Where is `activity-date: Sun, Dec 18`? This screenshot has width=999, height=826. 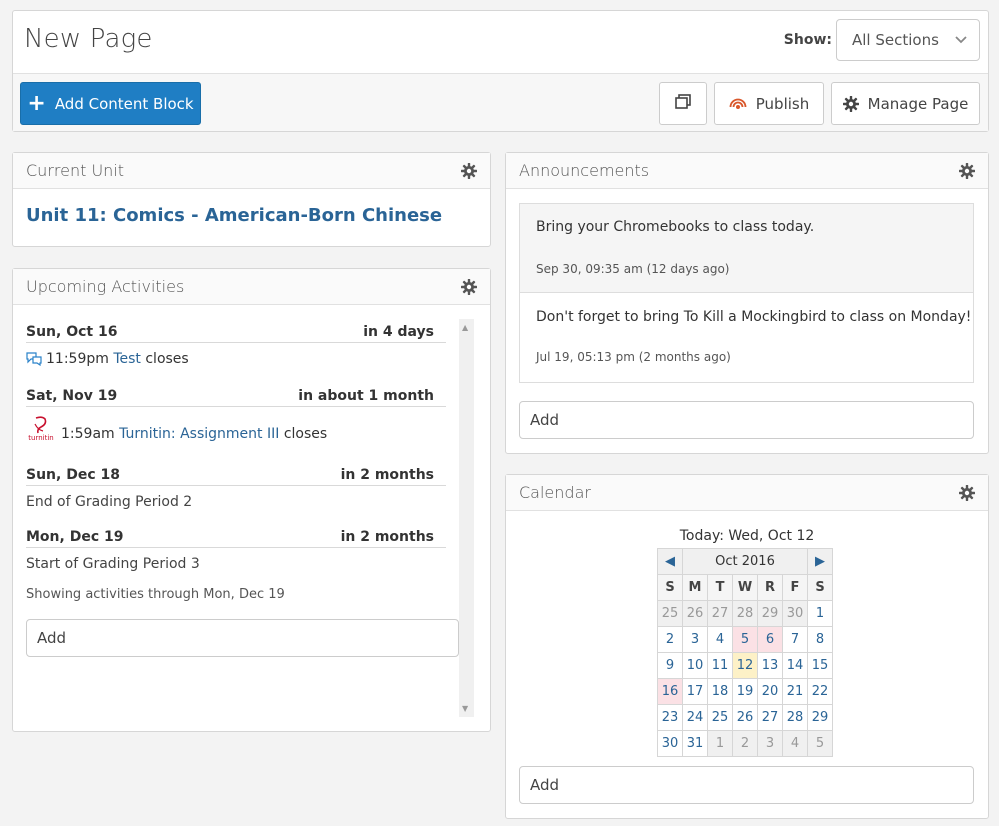 activity-date: Sun, Dec 18 is located at coordinates (73, 475).